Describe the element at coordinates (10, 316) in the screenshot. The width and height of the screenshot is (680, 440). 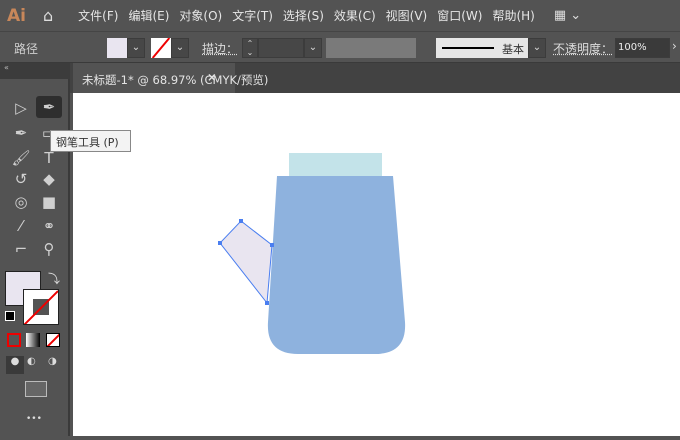
I see `default-colors-icon` at that location.